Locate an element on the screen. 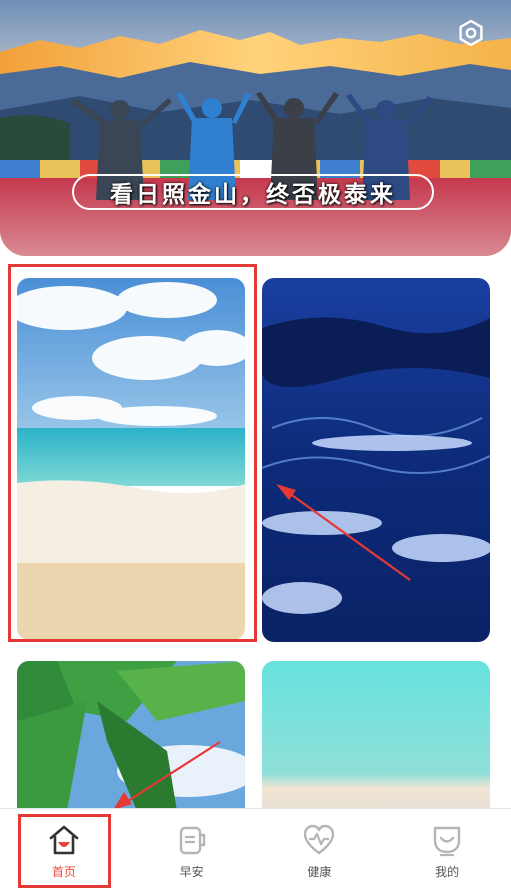 This screenshot has height=891, width=511. mint-gradient-image is located at coordinates (376, 736).